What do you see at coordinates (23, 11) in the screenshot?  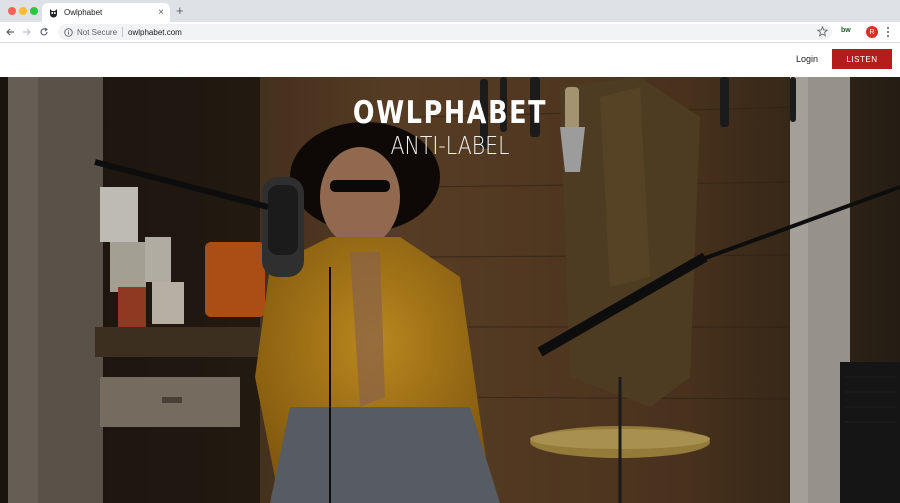 I see `minimize-window-button` at bounding box center [23, 11].